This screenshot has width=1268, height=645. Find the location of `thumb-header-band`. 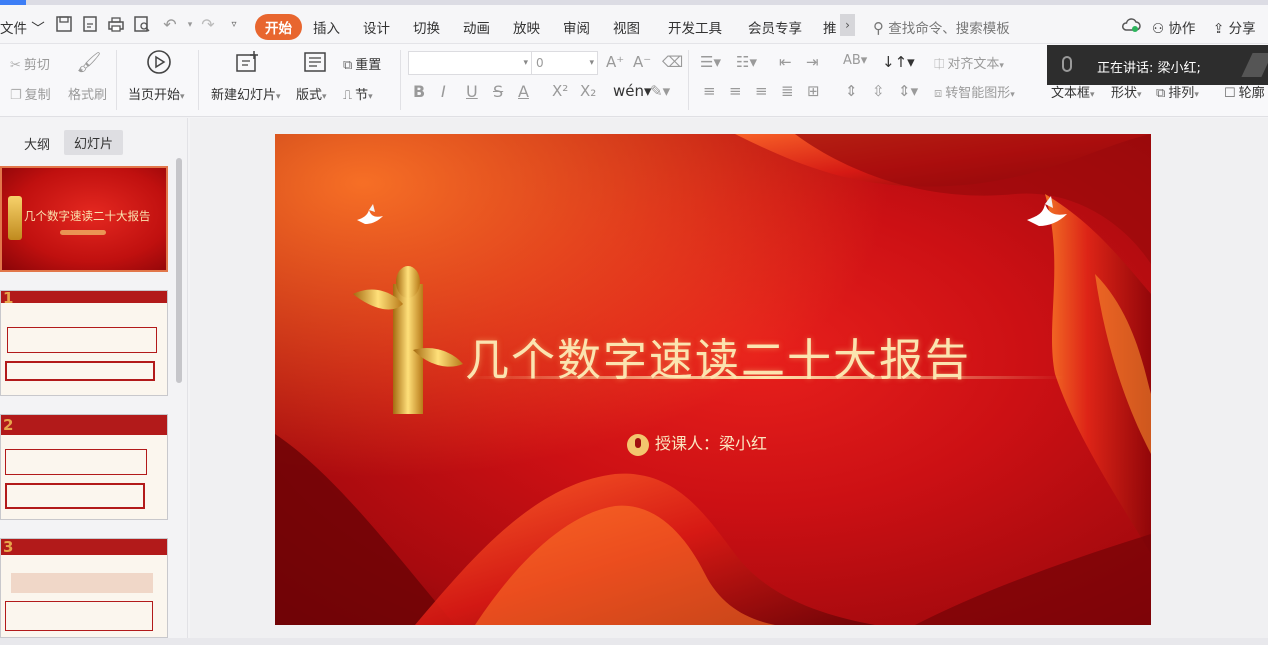

thumb-header-band is located at coordinates (84, 547).